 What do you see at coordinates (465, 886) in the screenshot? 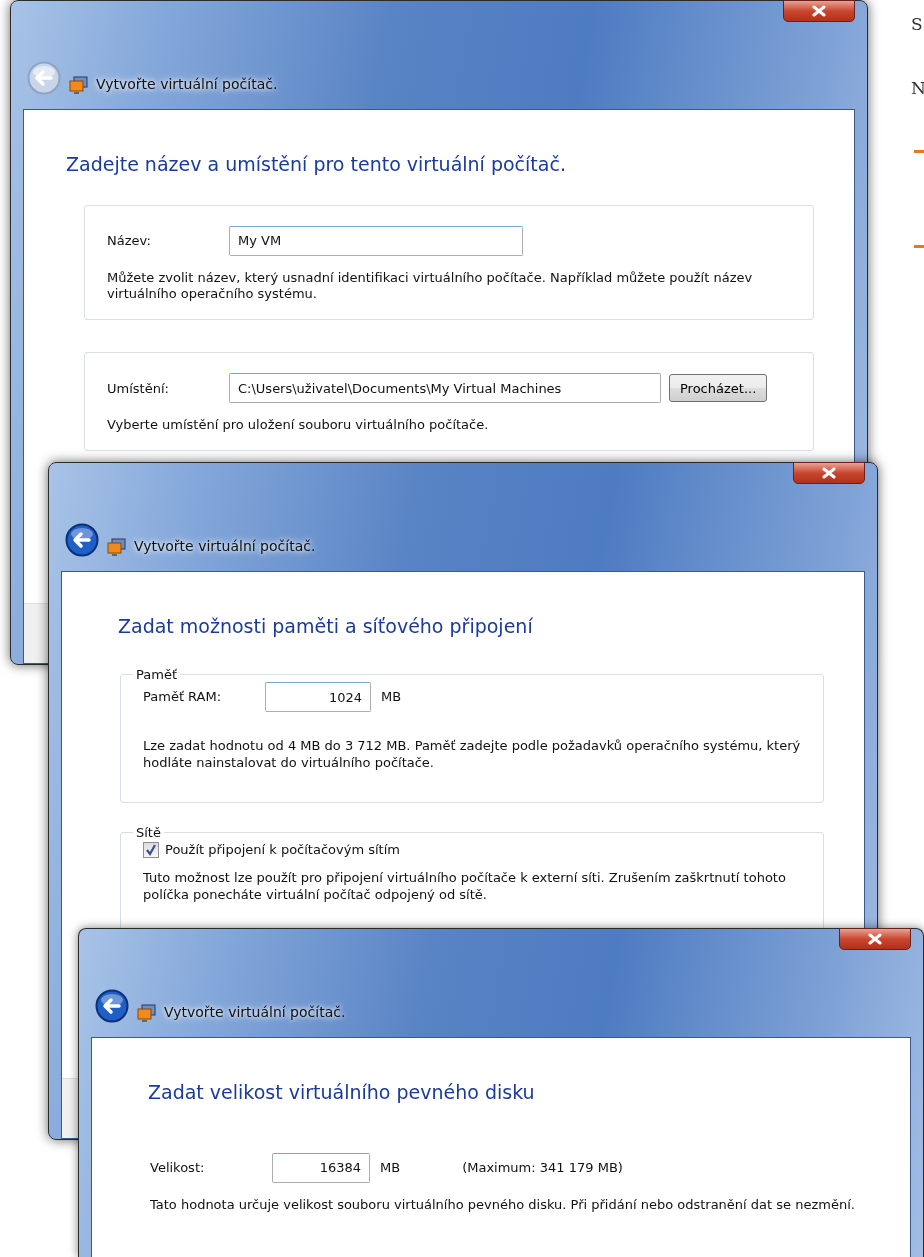
I see `help-text: Tuto možnost lze použít pro připojení virtuálního počítače k externí síti. Zrušením zaškrtnutí tohoto políčka ponecháte virtuální počítač odpojený od sítě.` at bounding box center [465, 886].